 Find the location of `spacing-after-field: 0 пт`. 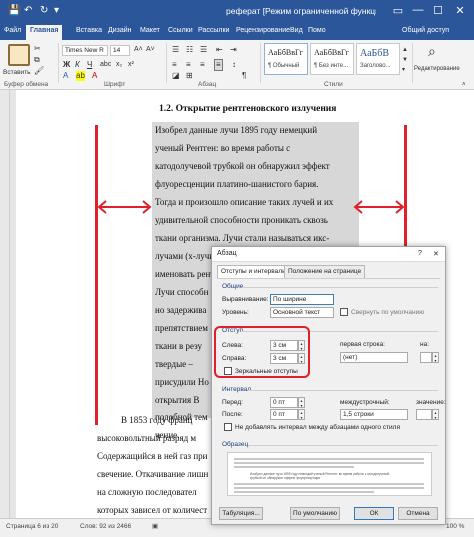

spacing-after-field: 0 пт is located at coordinates (284, 414).